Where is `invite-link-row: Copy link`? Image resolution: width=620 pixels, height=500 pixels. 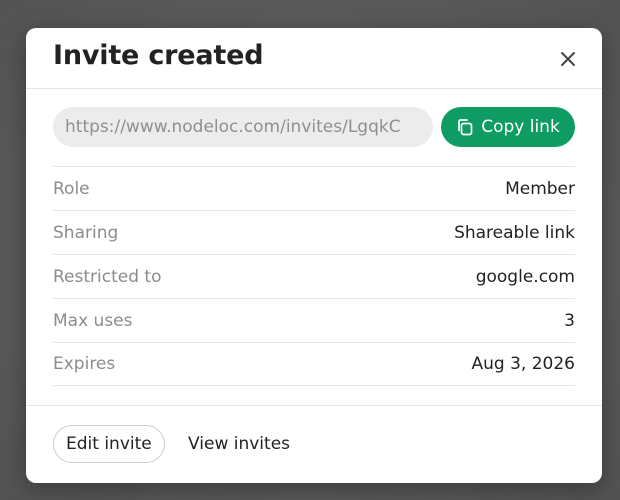
invite-link-row: Copy link is located at coordinates (314, 127).